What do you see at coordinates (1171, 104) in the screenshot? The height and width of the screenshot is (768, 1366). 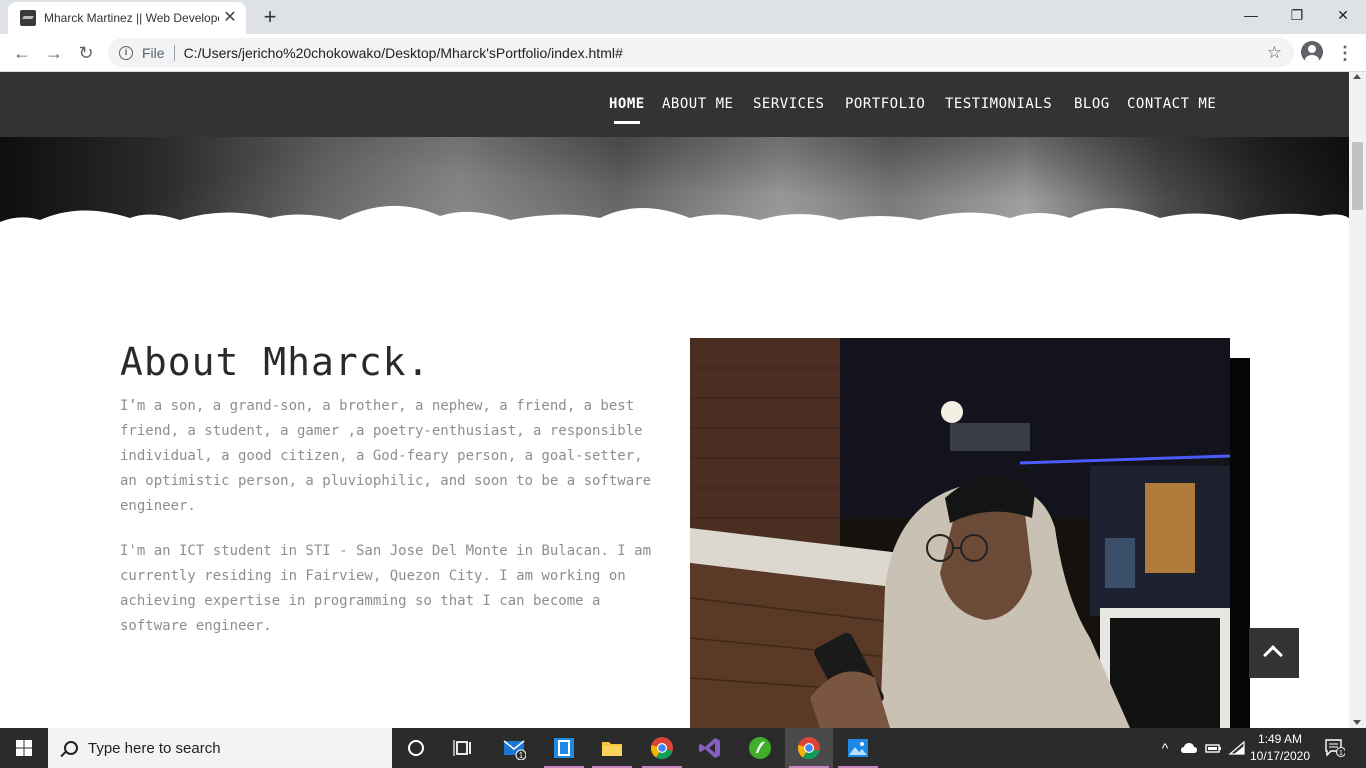 I see `nav-contact-me: CONTACT ME` at bounding box center [1171, 104].